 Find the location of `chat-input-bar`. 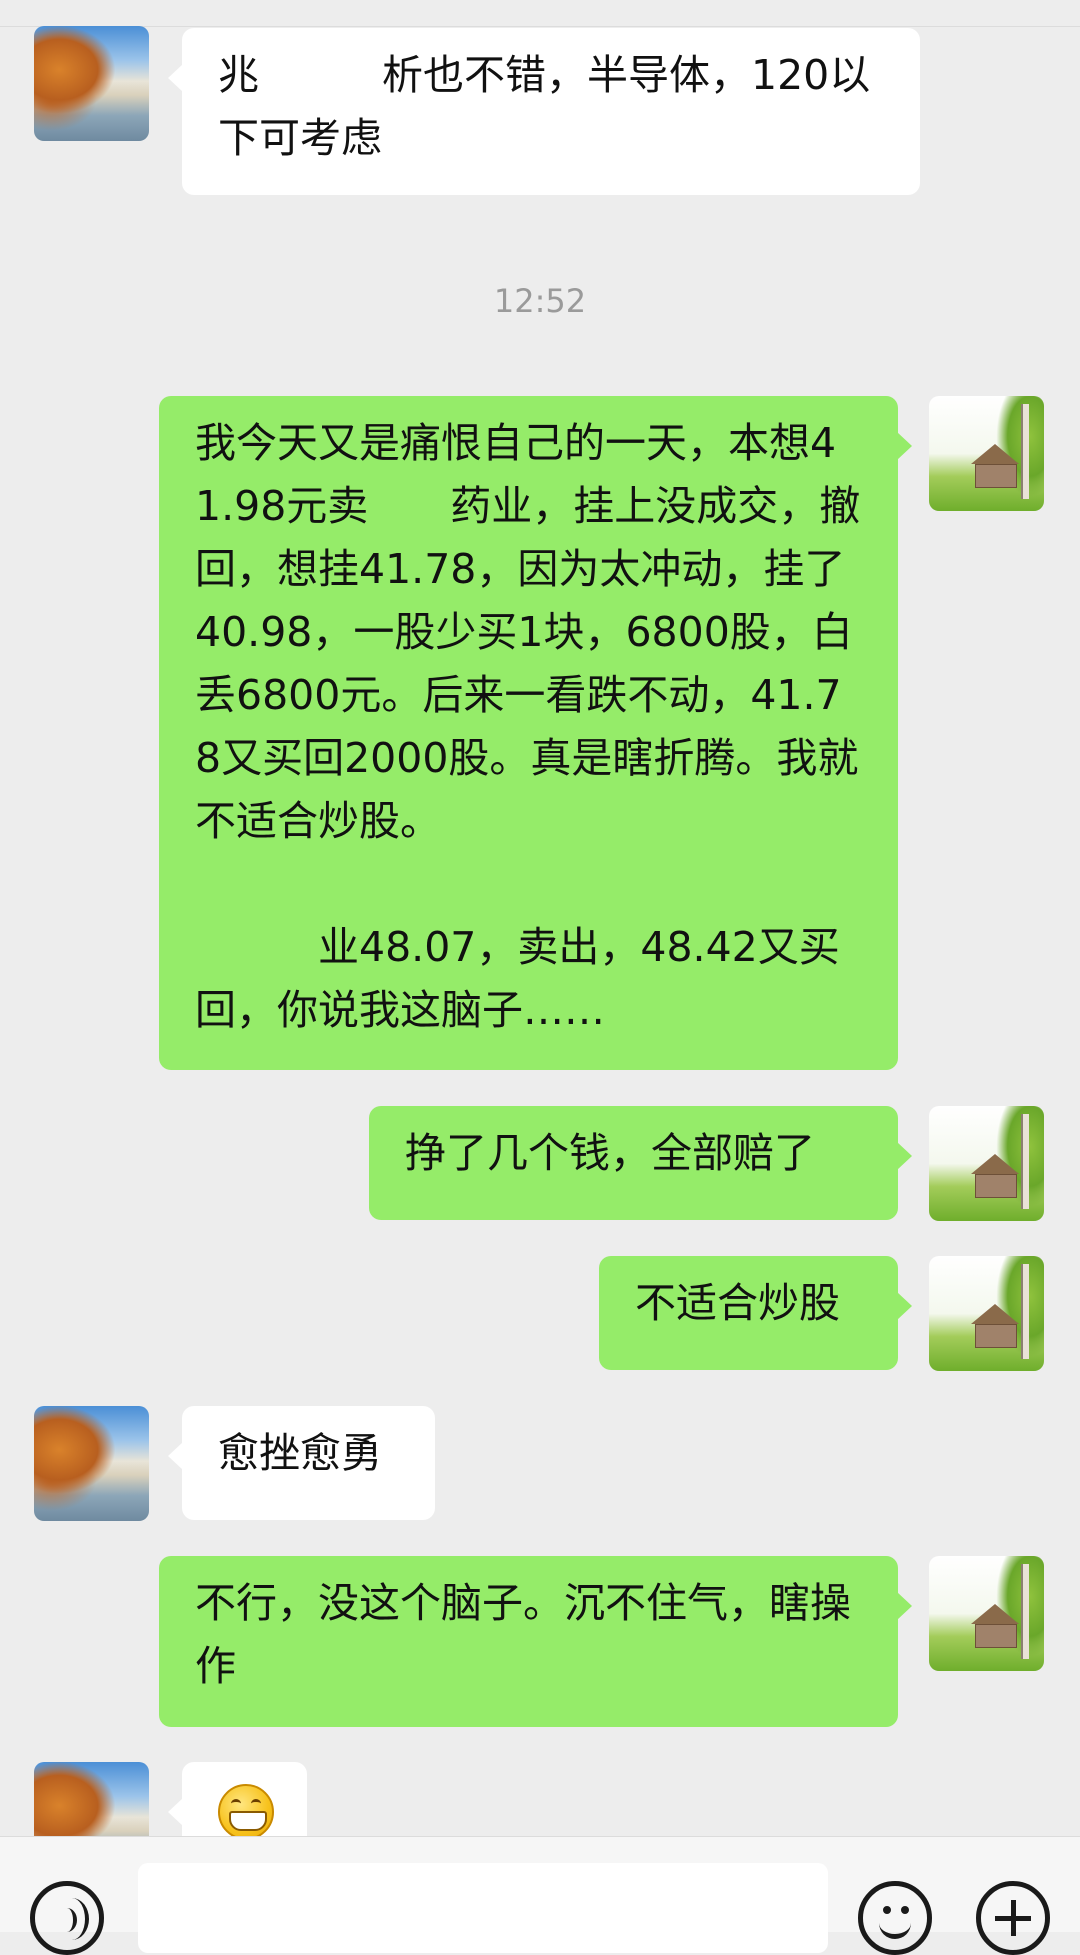

chat-input-bar is located at coordinates (540, 1895).